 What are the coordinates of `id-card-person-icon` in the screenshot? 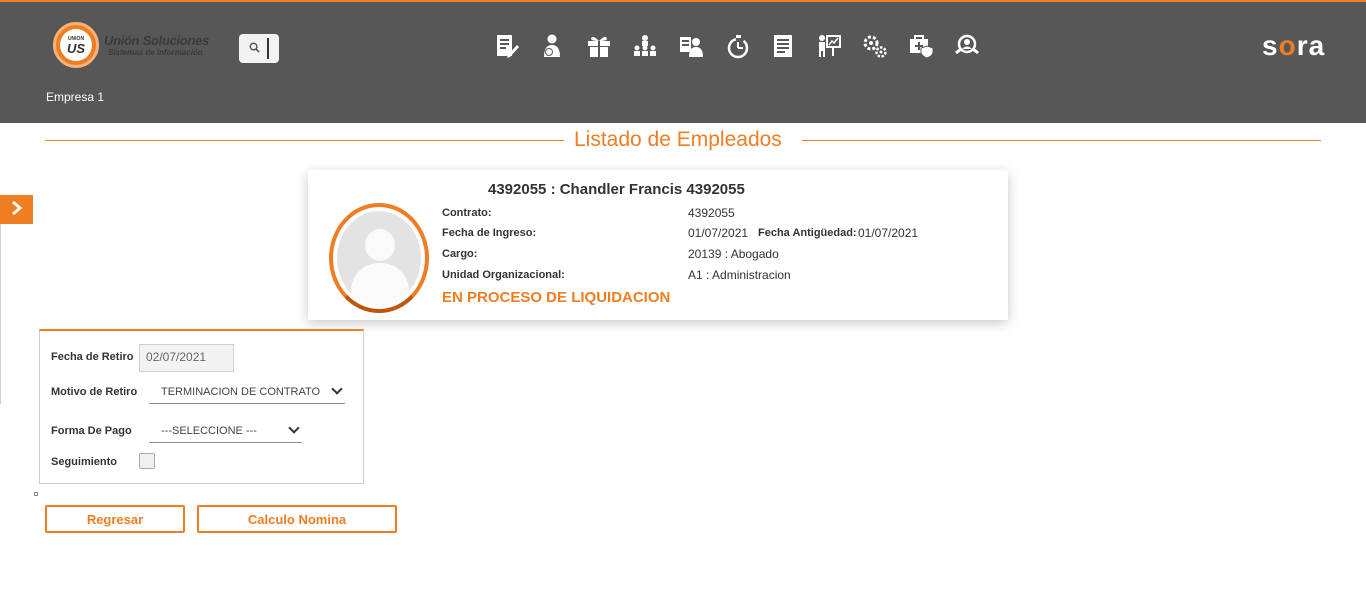 It's located at (691, 46).